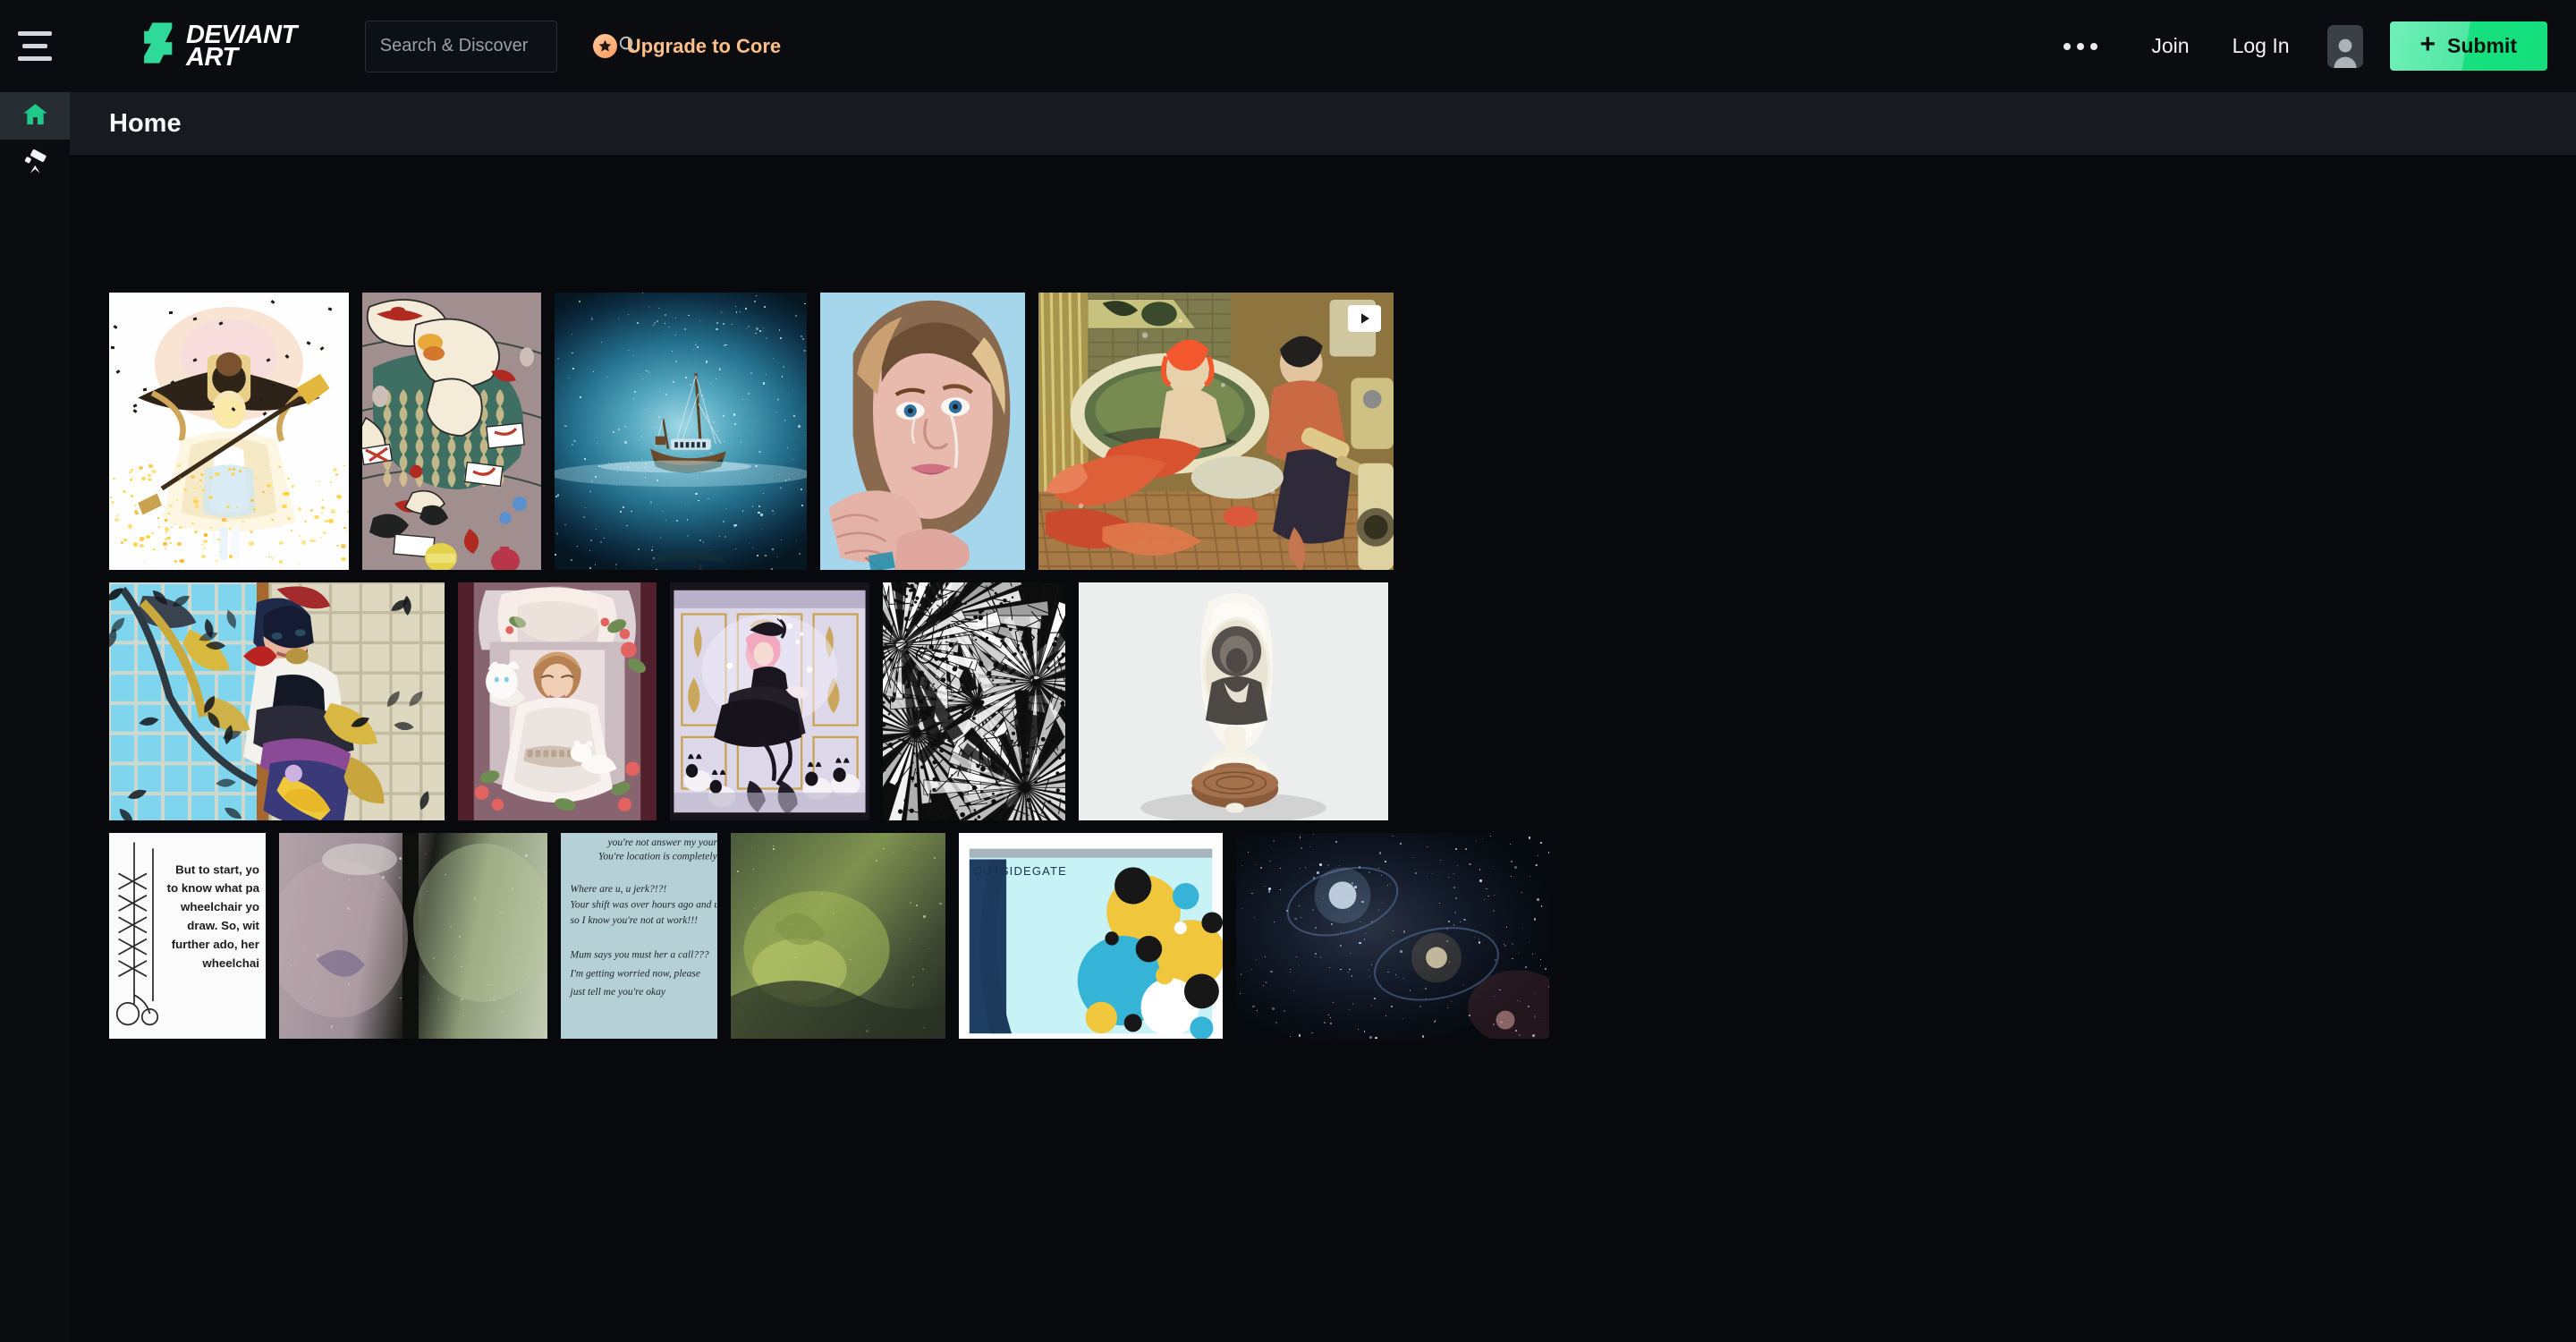 The height and width of the screenshot is (1342, 2576). I want to click on page-header: Home, so click(1323, 124).